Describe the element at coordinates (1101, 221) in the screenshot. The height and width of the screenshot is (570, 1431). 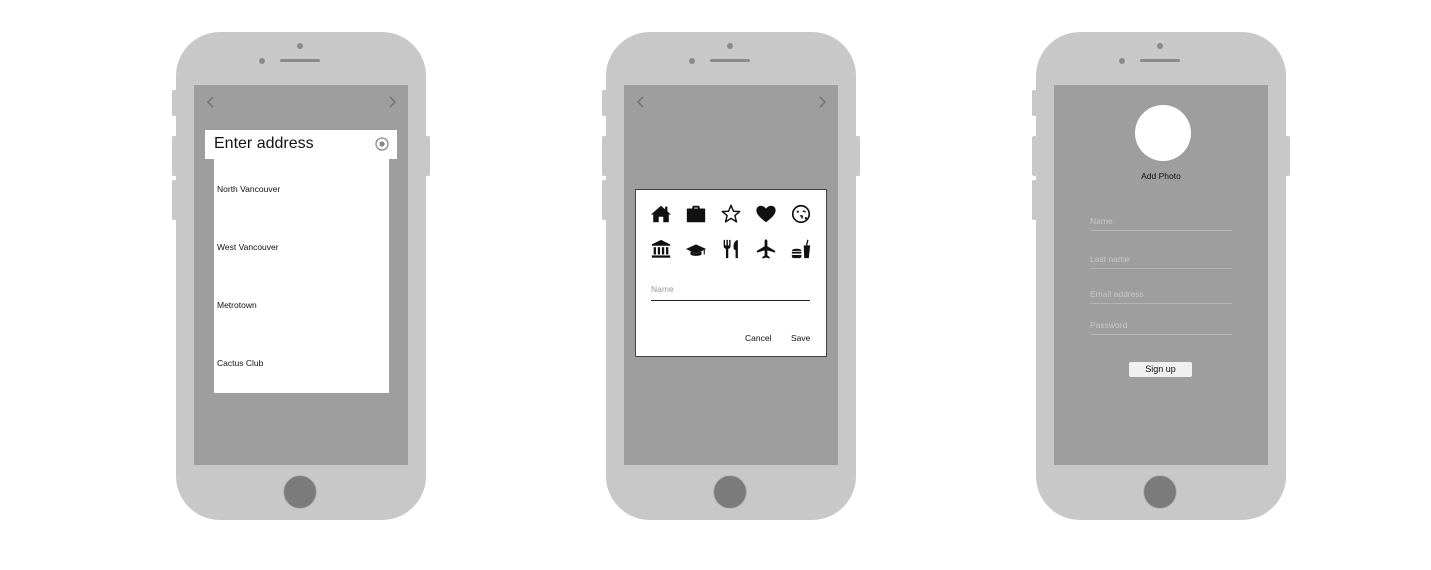
I see `name-field: Name` at that location.